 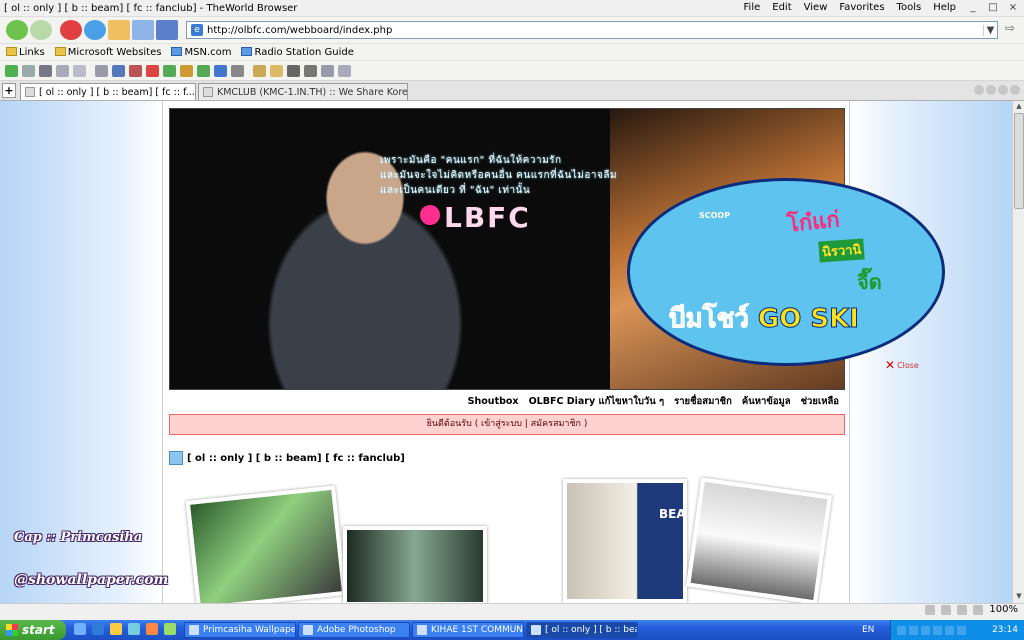 What do you see at coordinates (703, 401) in the screenshot?
I see `menu-members: รายชื่อสมาชิก` at bounding box center [703, 401].